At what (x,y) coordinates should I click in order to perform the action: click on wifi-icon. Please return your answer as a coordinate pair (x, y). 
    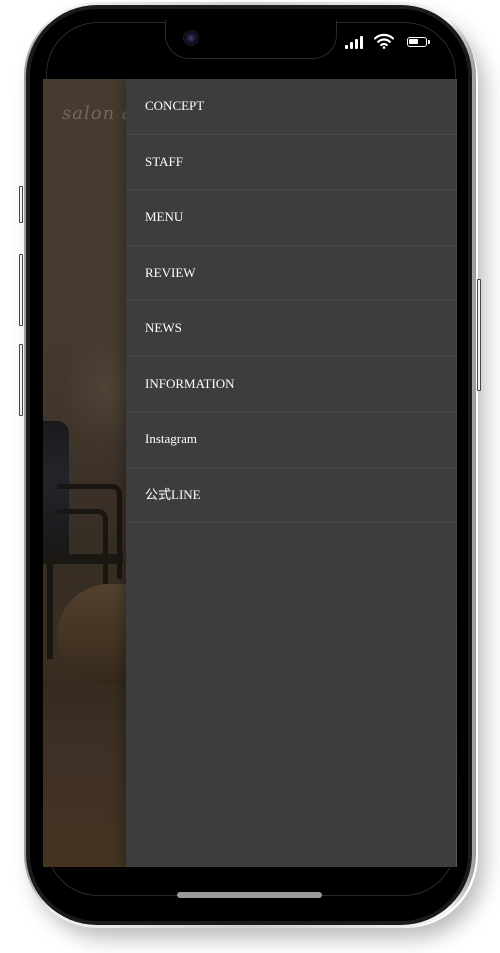
    Looking at the image, I should click on (384, 41).